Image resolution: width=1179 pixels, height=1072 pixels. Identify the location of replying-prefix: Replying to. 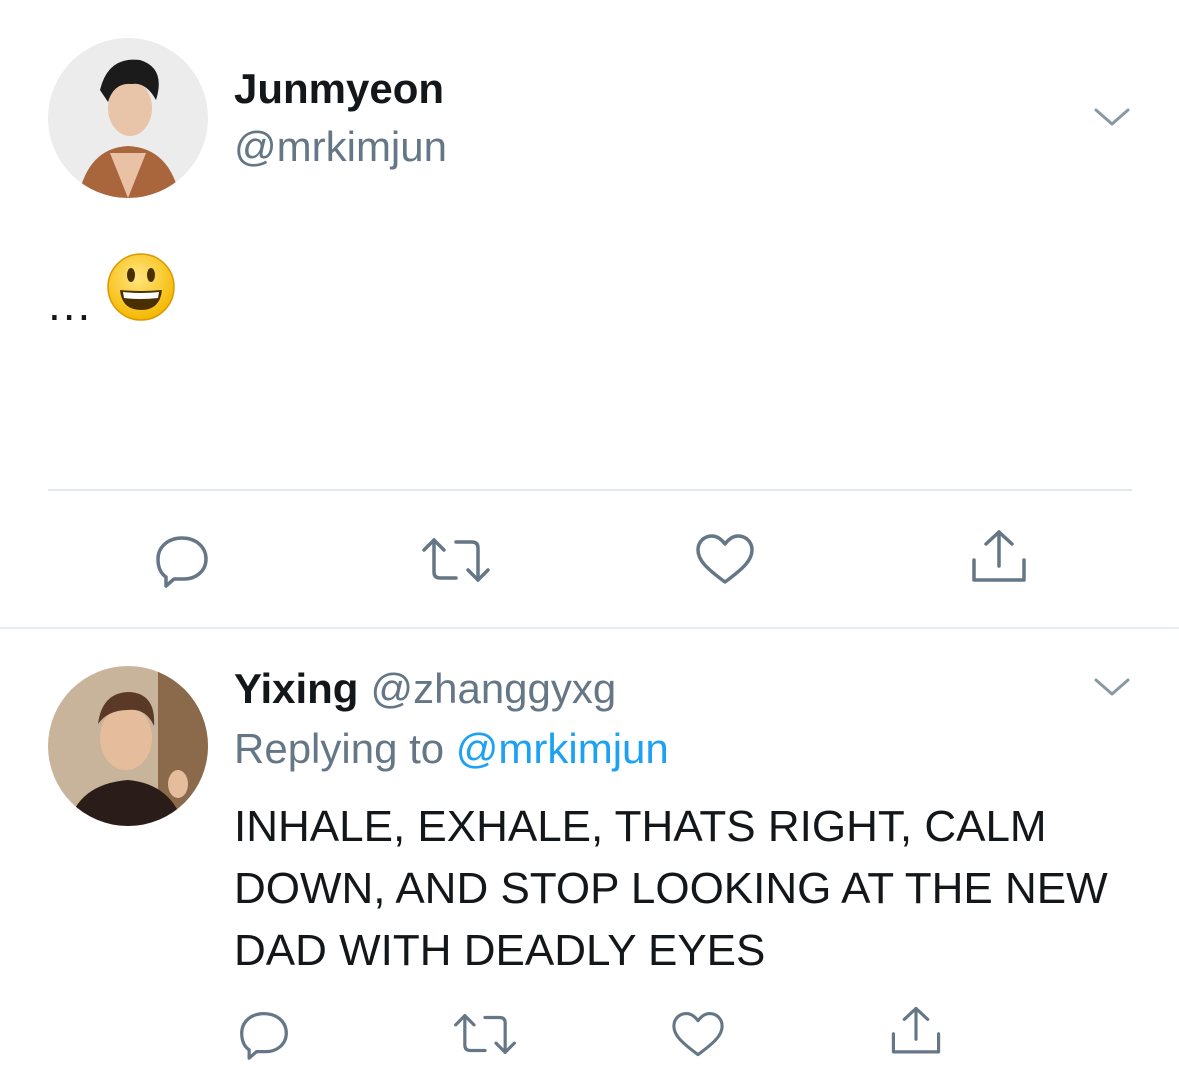
(339, 748).